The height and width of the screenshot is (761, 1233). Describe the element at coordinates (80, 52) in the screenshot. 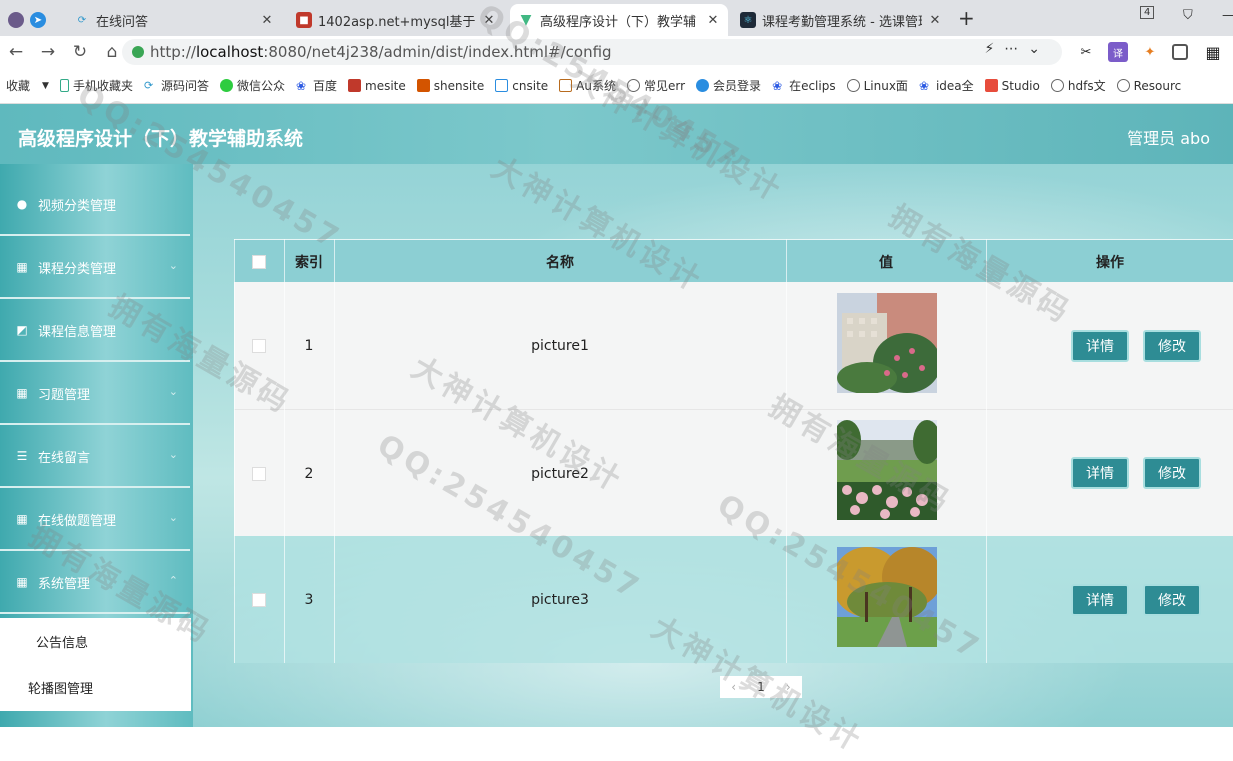

I see `reload-icon: ↻` at that location.